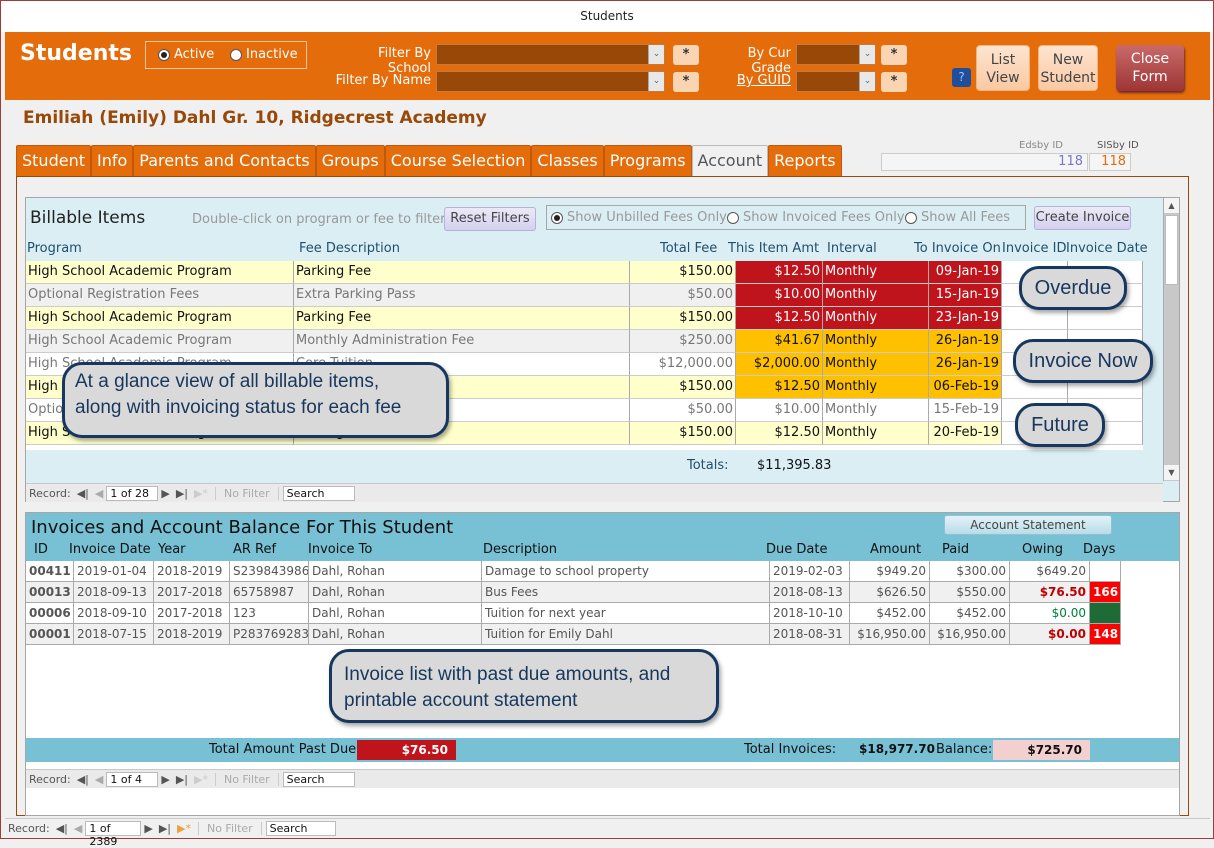 The image size is (1214, 848). I want to click on inv-col-id: ID, so click(41, 549).